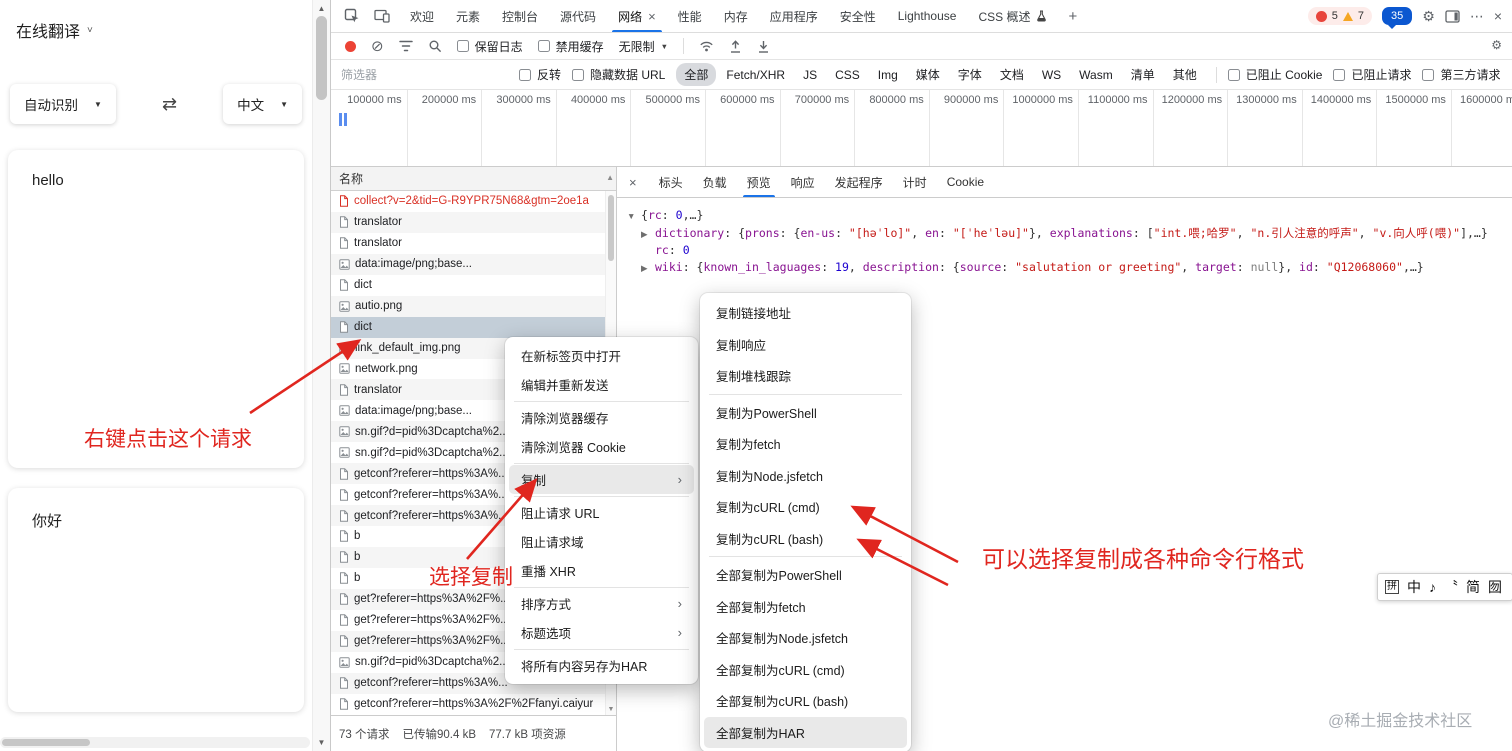 The width and height of the screenshot is (1512, 751). What do you see at coordinates (1392, 587) in the screenshot?
I see `ime-pinyin-indicator: 拼` at bounding box center [1392, 587].